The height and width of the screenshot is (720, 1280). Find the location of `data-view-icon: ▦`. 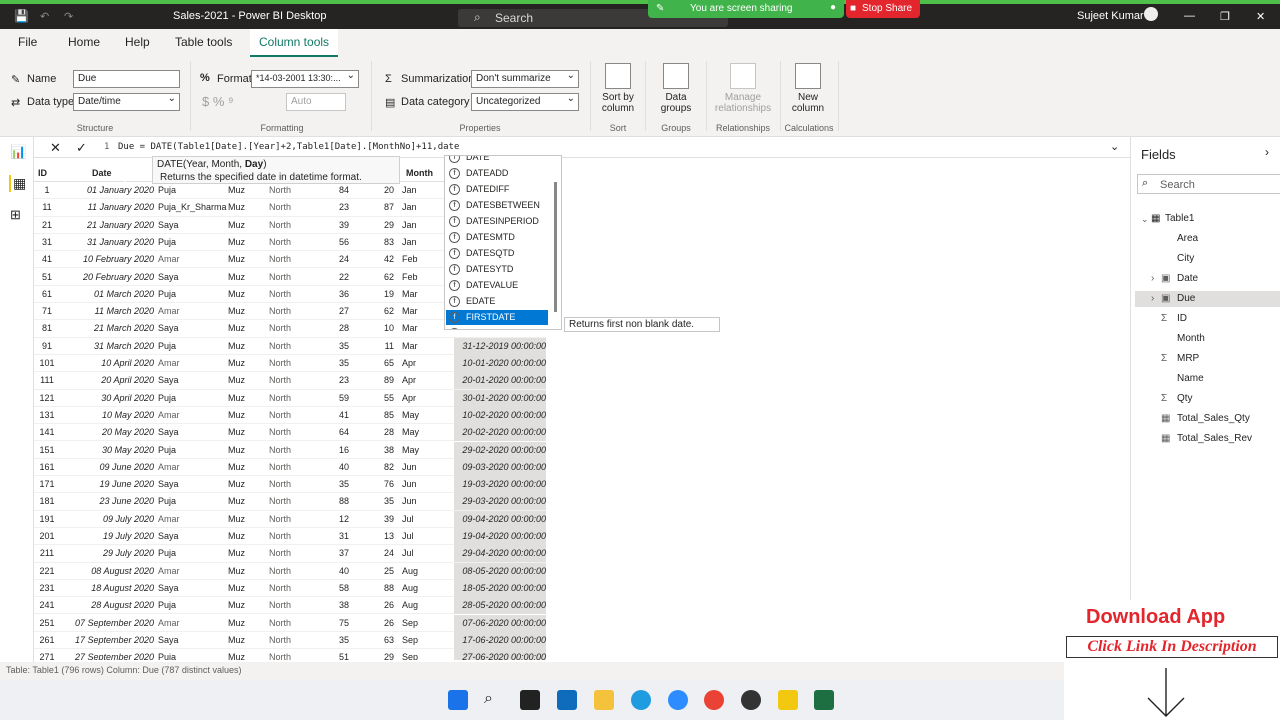

data-view-icon: ▦ is located at coordinates (17, 183).